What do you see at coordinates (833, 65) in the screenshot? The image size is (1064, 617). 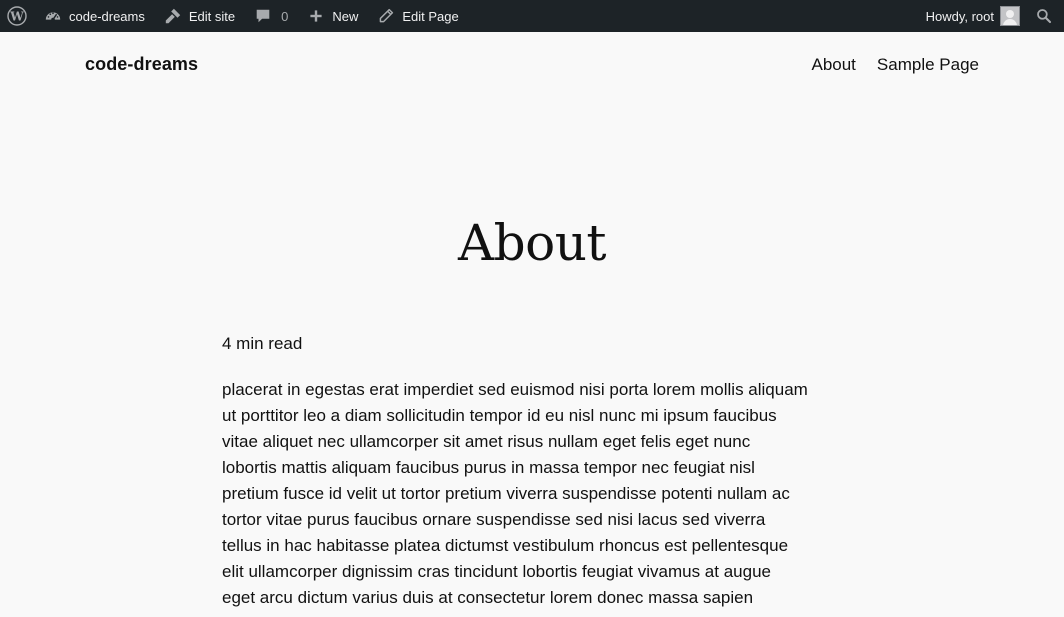 I see `nav-link-about: About` at bounding box center [833, 65].